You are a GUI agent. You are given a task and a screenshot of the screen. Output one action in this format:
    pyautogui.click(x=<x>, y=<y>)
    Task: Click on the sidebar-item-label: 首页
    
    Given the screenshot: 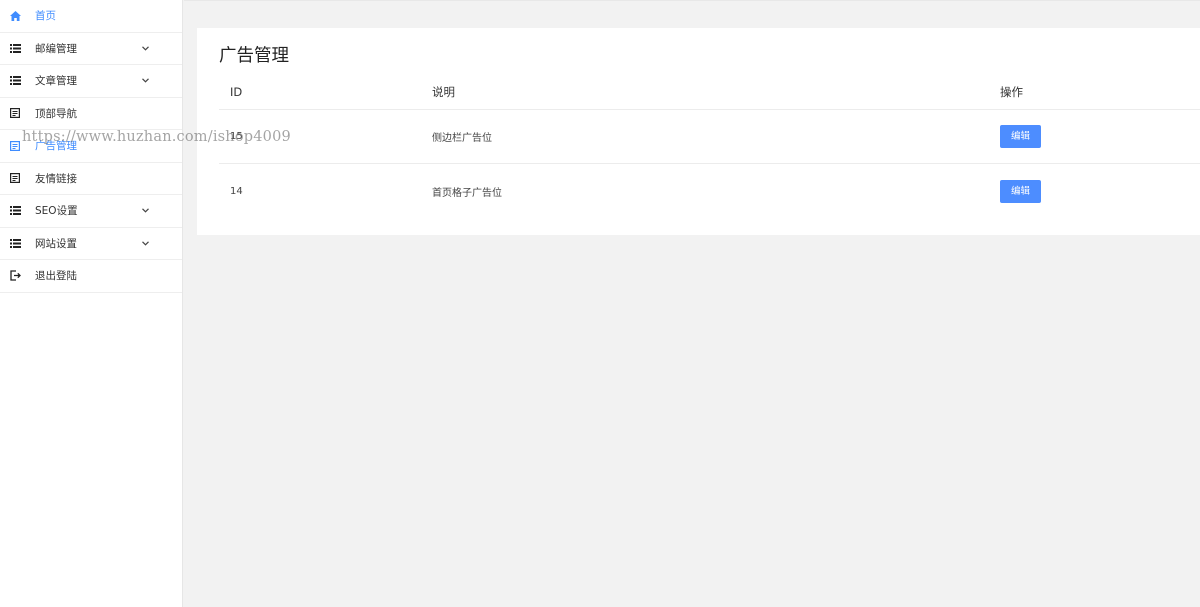 What is the action you would take?
    pyautogui.click(x=45, y=16)
    